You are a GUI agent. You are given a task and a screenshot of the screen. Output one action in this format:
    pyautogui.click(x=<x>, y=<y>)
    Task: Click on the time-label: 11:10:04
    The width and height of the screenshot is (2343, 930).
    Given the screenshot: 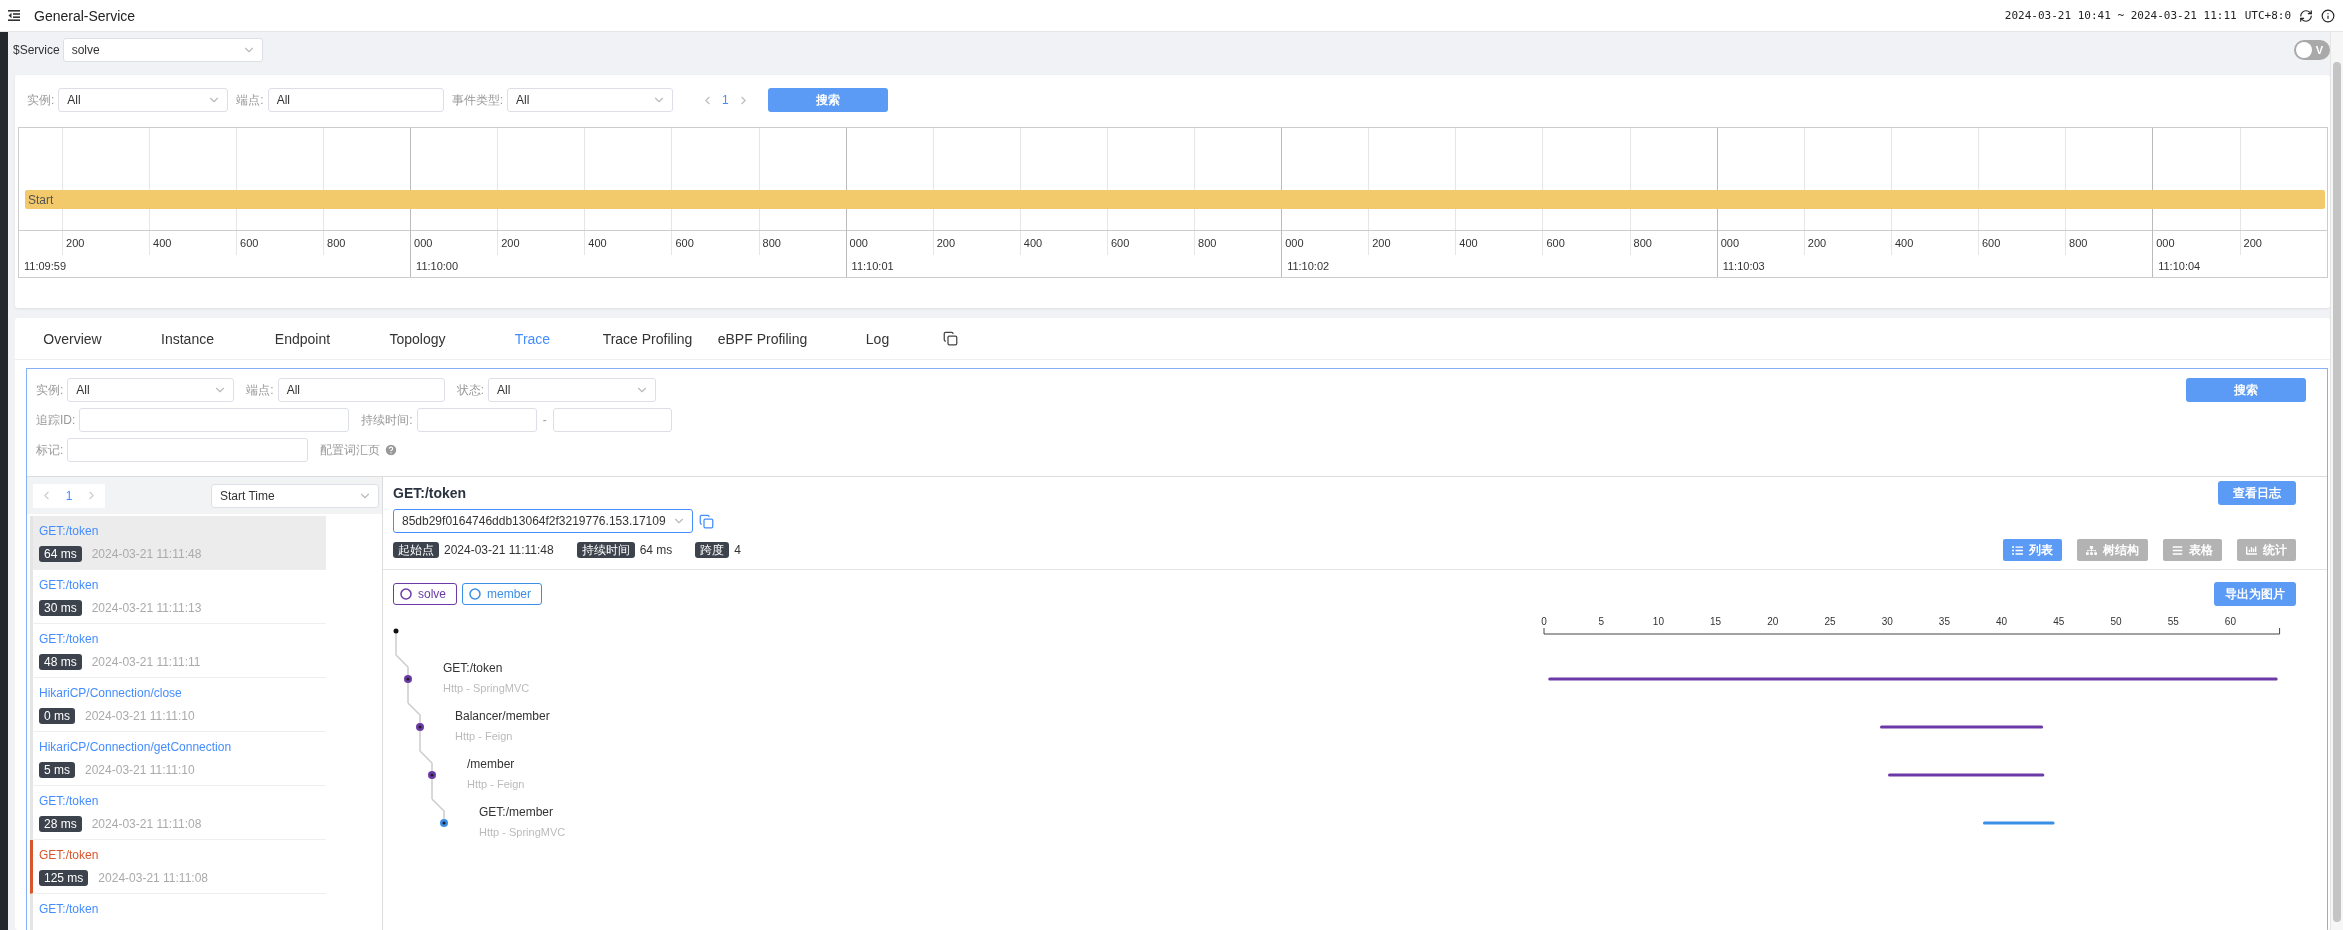 What is the action you would take?
    pyautogui.click(x=2179, y=266)
    